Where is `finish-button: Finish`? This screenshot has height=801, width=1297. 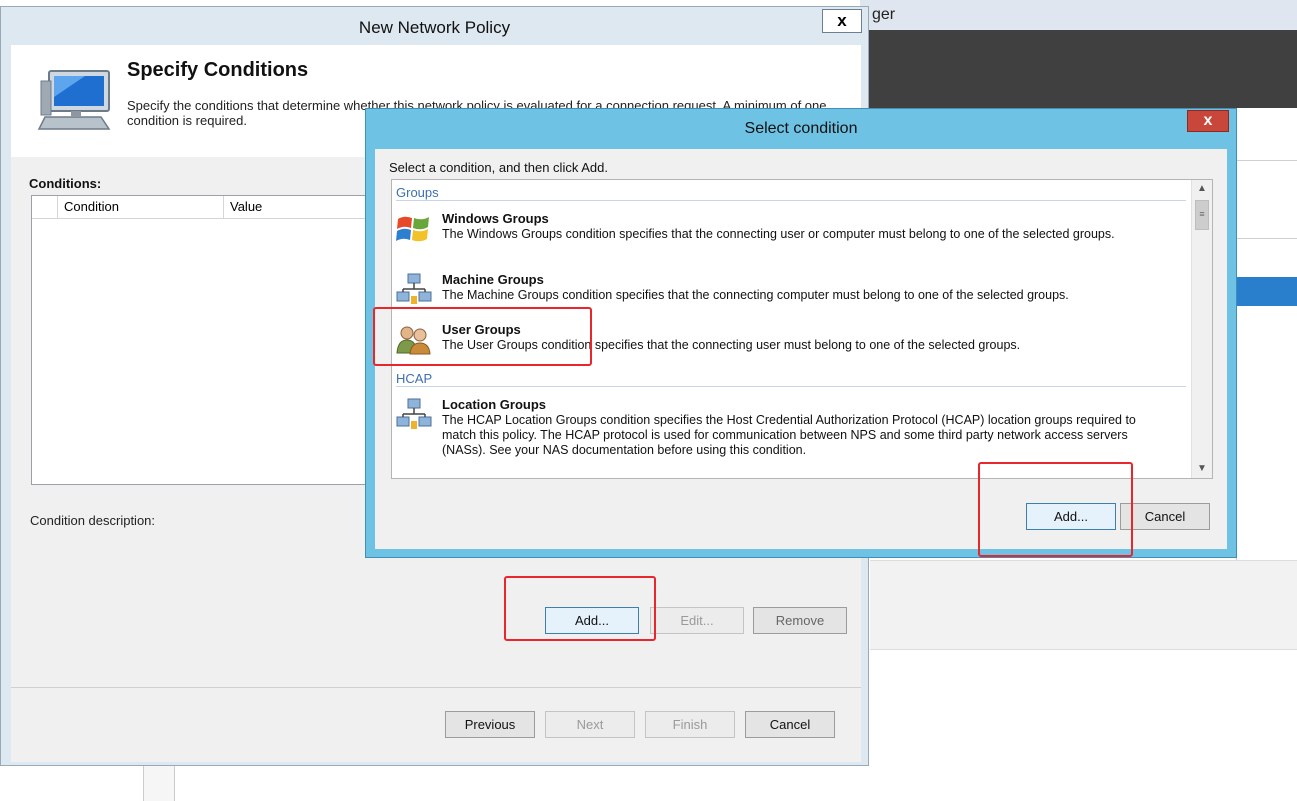 finish-button: Finish is located at coordinates (690, 724).